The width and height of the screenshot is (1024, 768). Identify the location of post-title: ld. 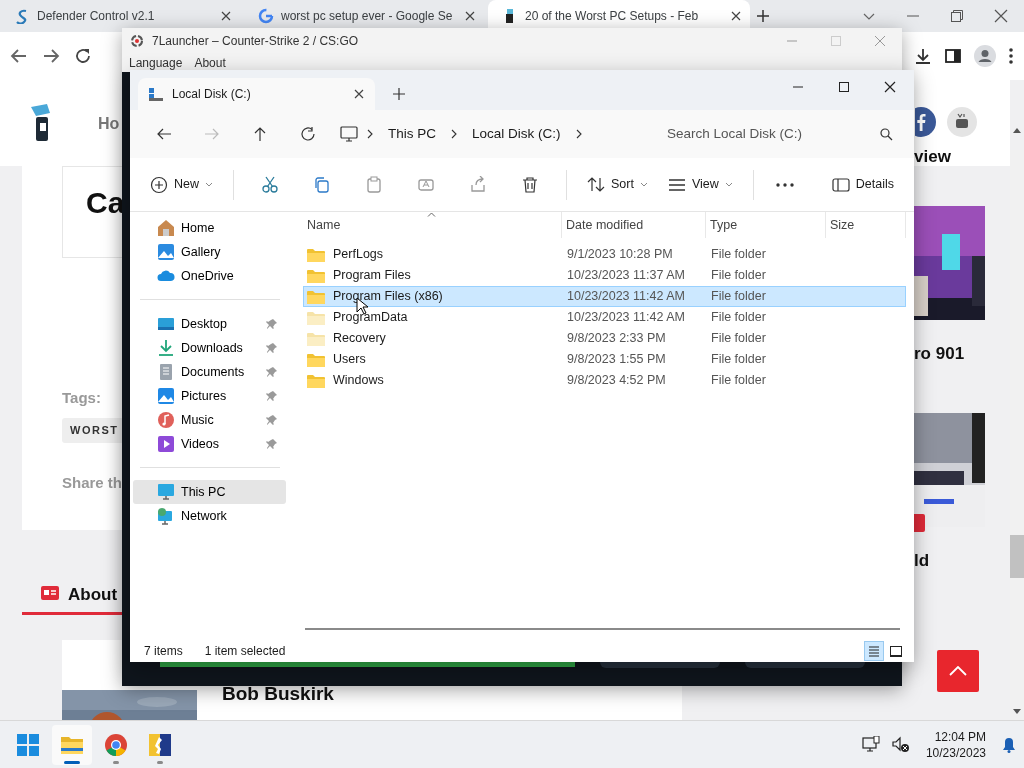
(922, 561).